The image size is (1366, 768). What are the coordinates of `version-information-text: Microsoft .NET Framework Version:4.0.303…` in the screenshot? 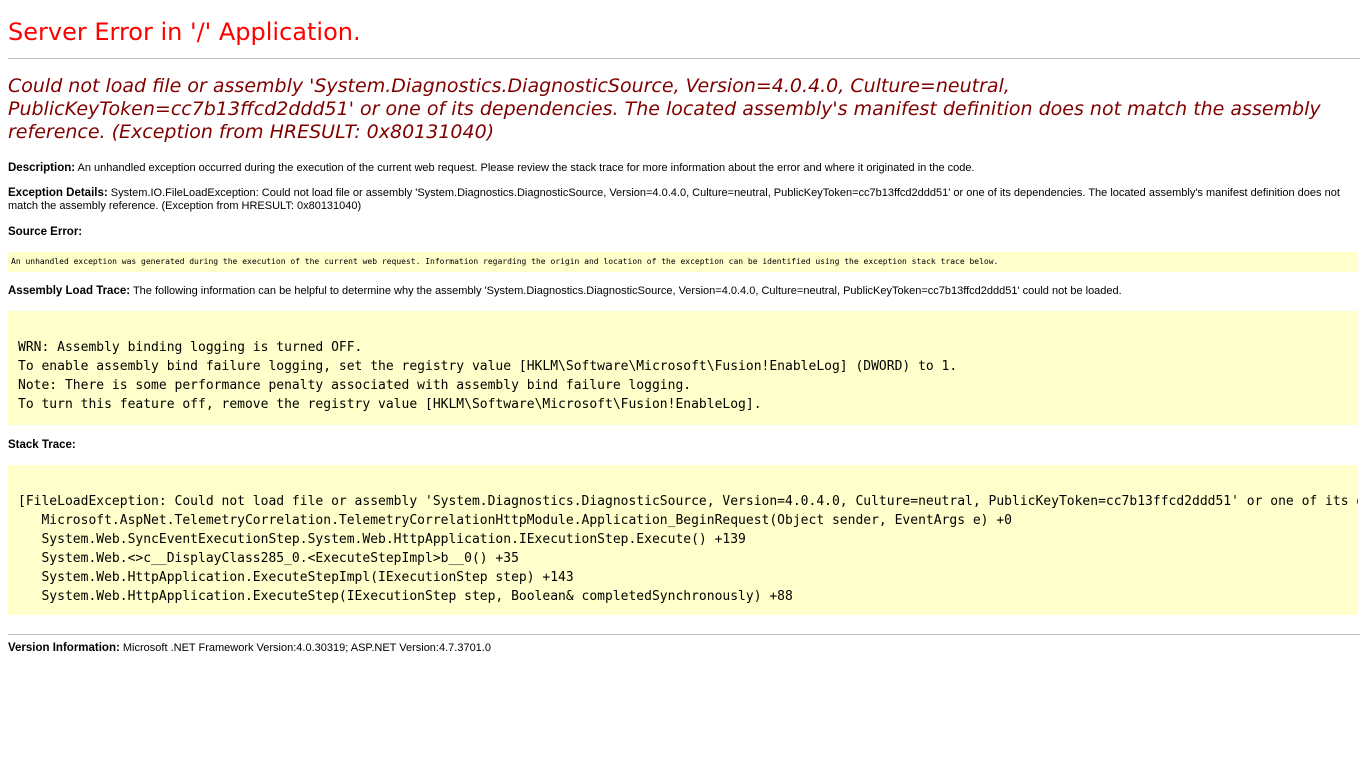 It's located at (306, 648).